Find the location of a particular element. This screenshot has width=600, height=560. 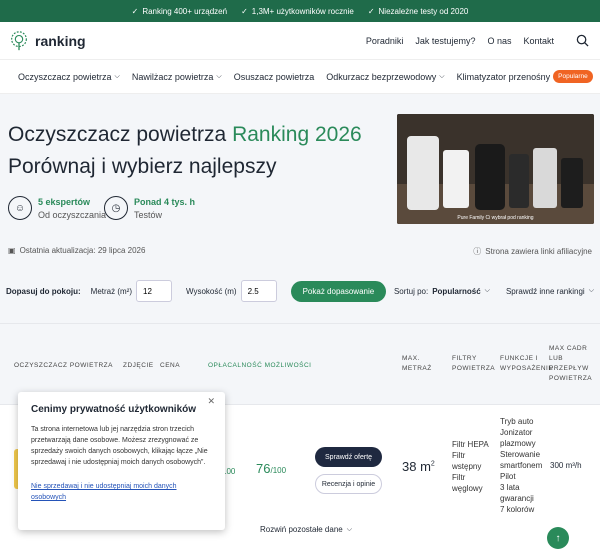

area-input is located at coordinates (154, 291).